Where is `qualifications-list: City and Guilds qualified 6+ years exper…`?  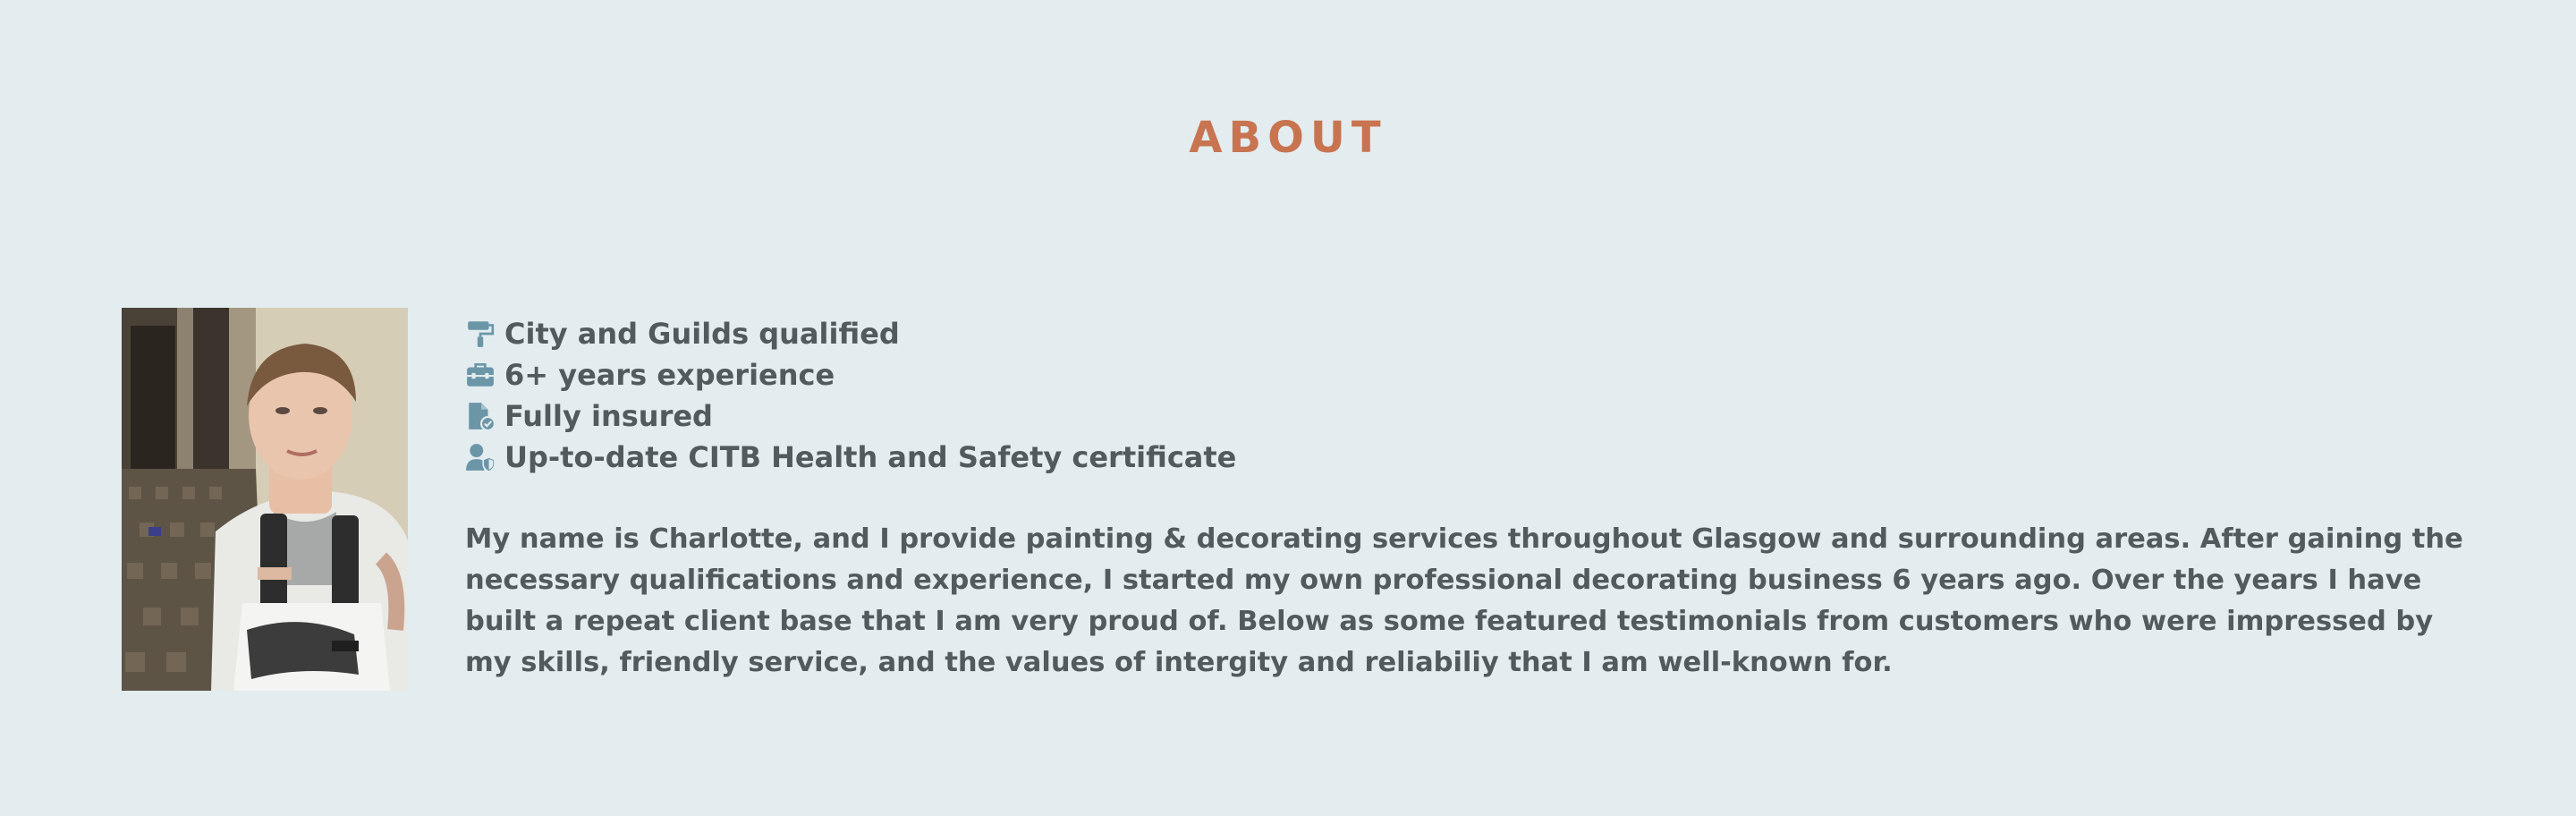
qualifications-list: City and Guilds qualified 6+ years exper… is located at coordinates (850, 396).